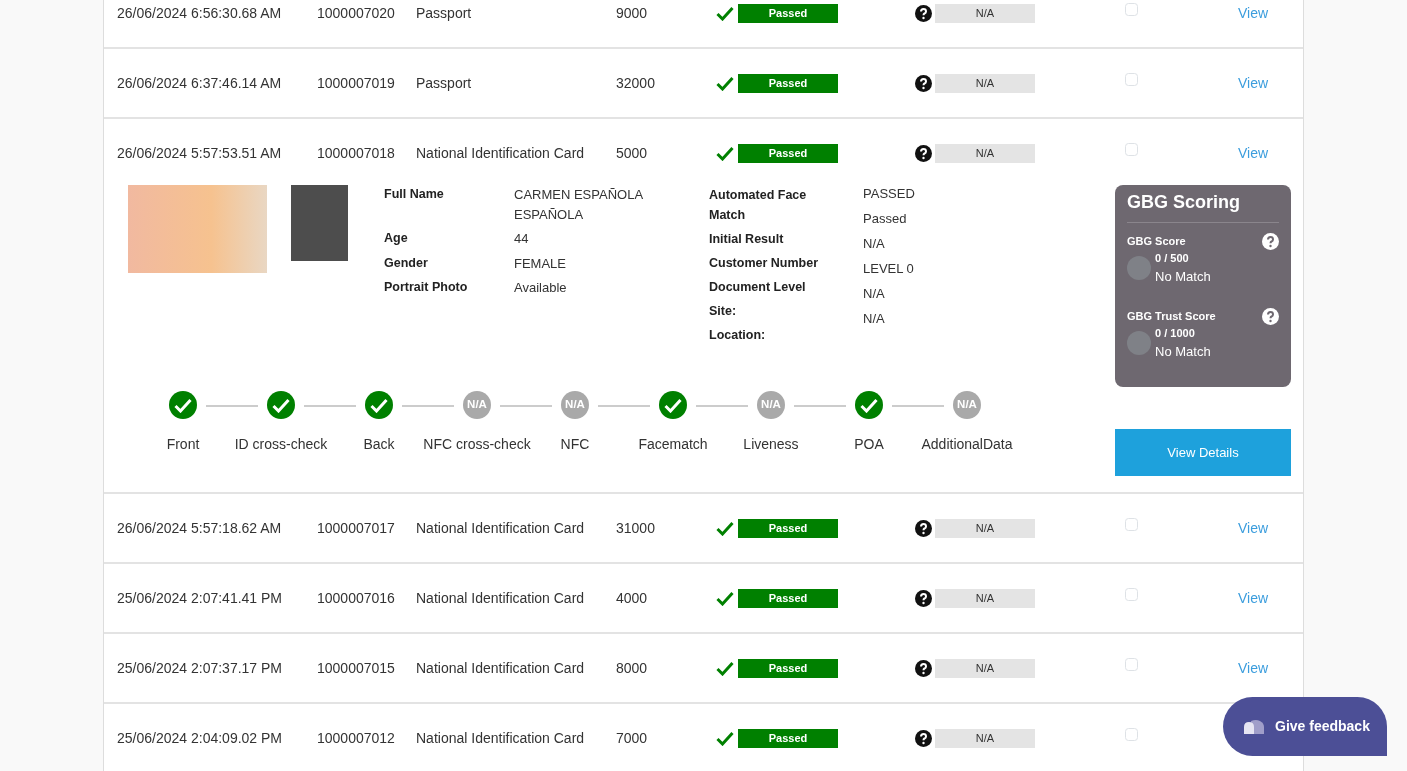 Image resolution: width=1407 pixels, height=771 pixels. Describe the element at coordinates (356, 597) in the screenshot. I see `reference-number: 1000007016` at that location.